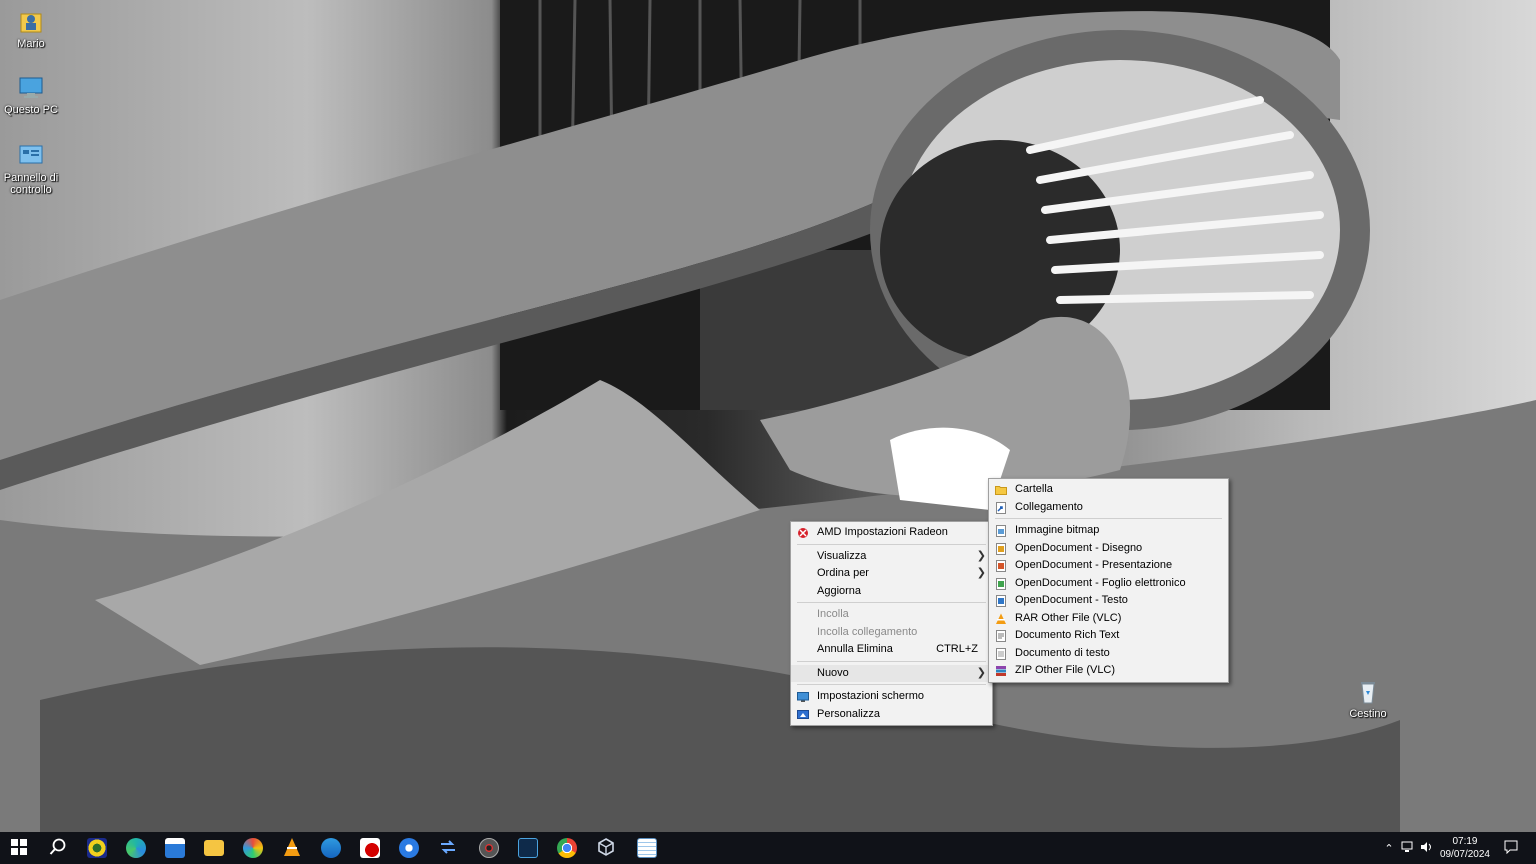 Image resolution: width=1536 pixels, height=864 pixels. I want to click on terminal-icon, so click(528, 848).